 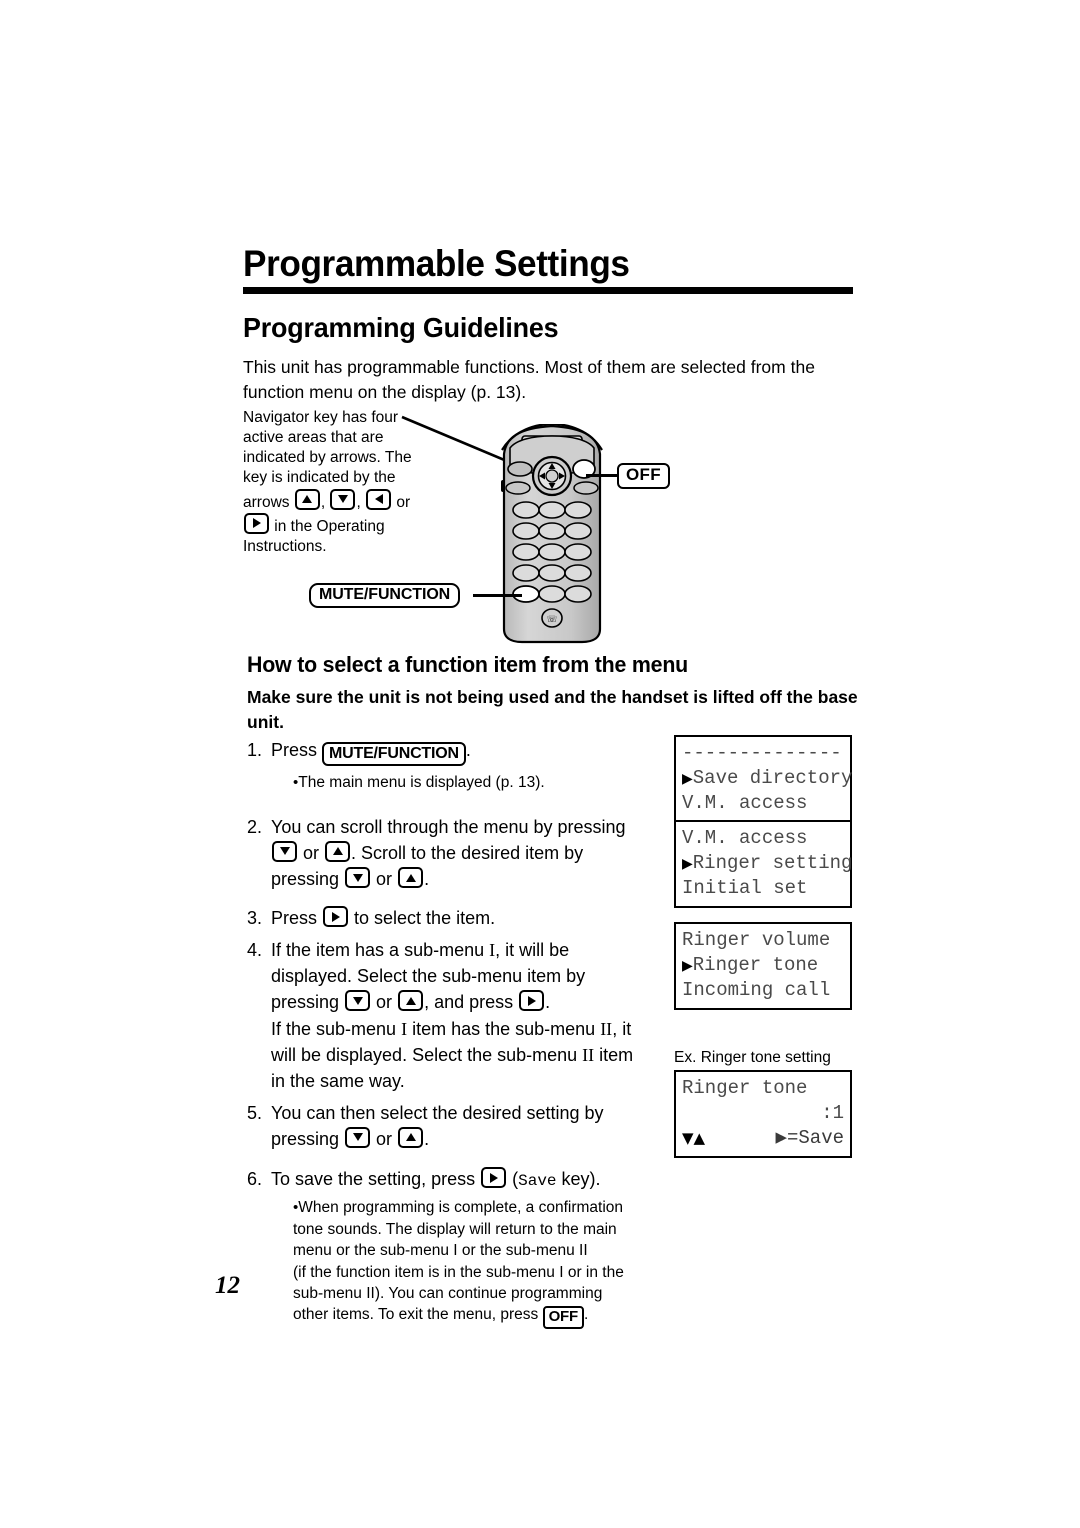 I want to click on step-4-l4a: If the sub-menu, so click(x=336, y=1028).